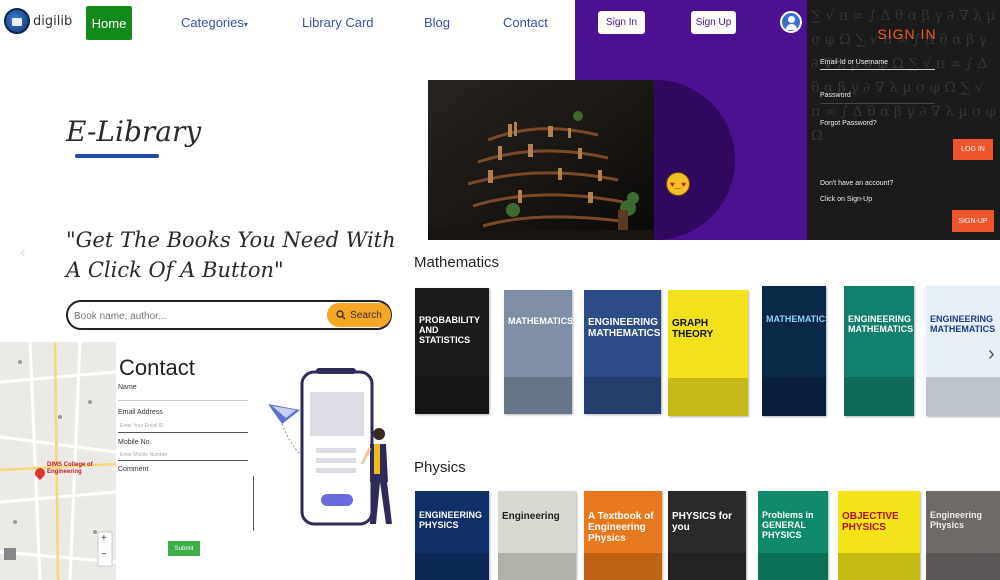 The image size is (1000, 580). Describe the element at coordinates (702, 522) in the screenshot. I see `physics-book-title: PHYSICS for you` at that location.